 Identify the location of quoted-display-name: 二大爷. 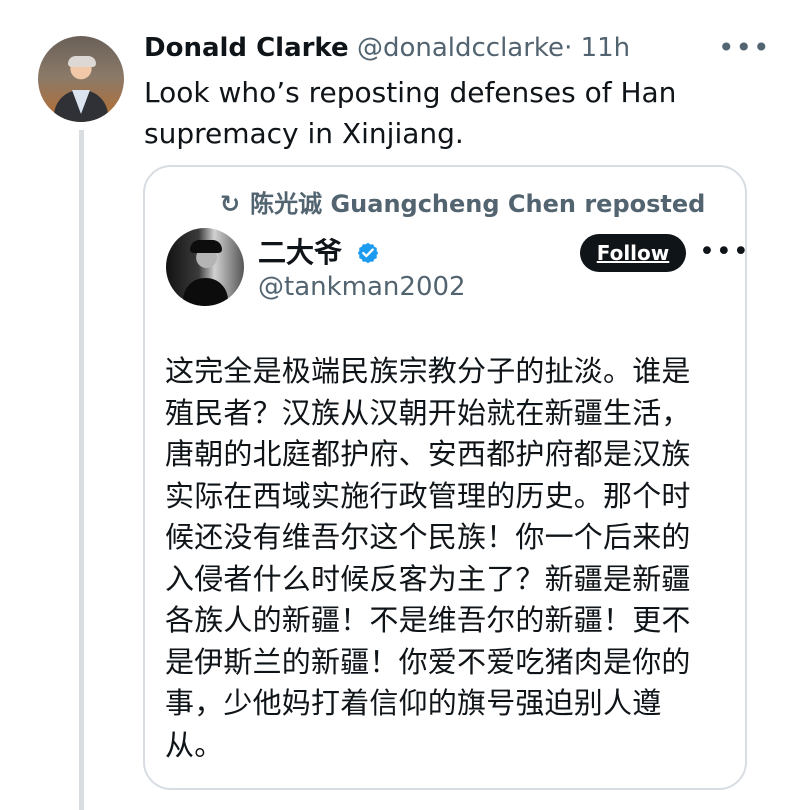
(300, 252).